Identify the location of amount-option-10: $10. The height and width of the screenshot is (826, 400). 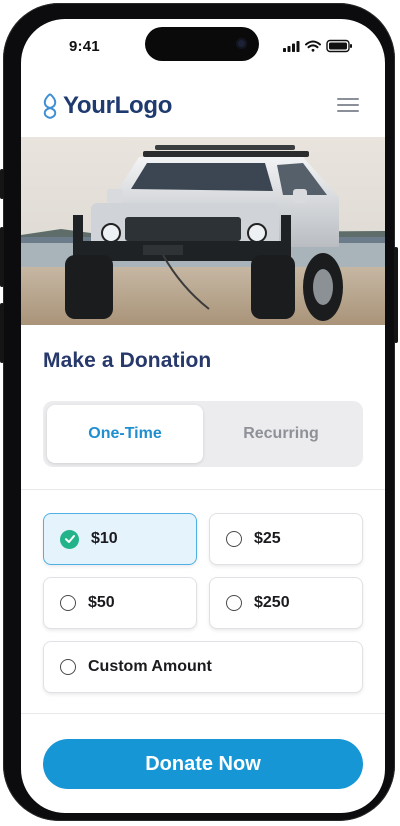
(120, 539).